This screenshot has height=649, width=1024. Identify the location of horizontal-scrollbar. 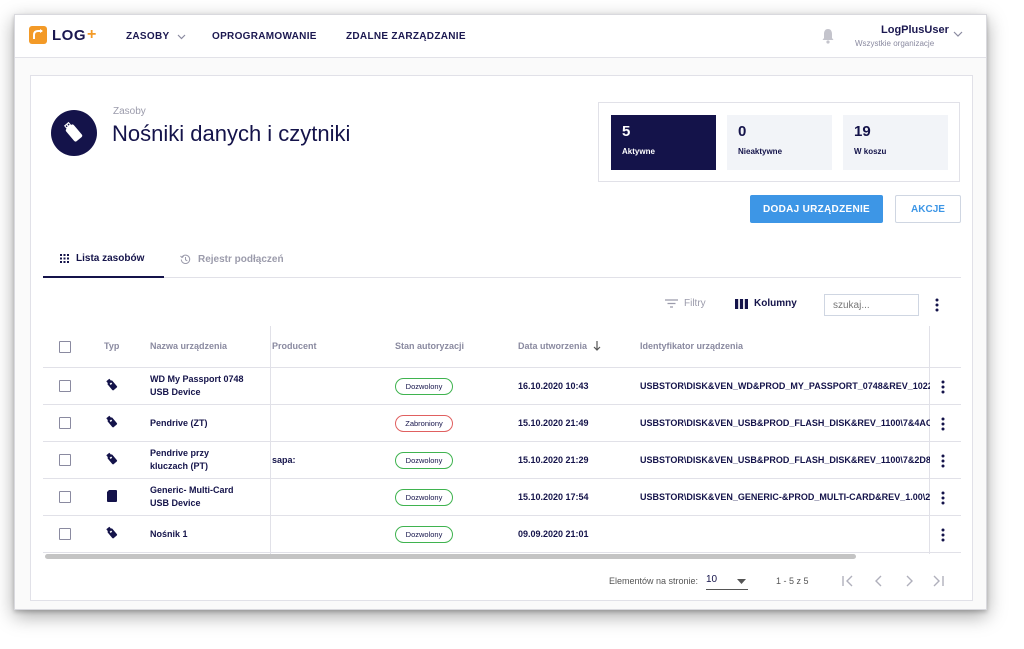
(450, 556).